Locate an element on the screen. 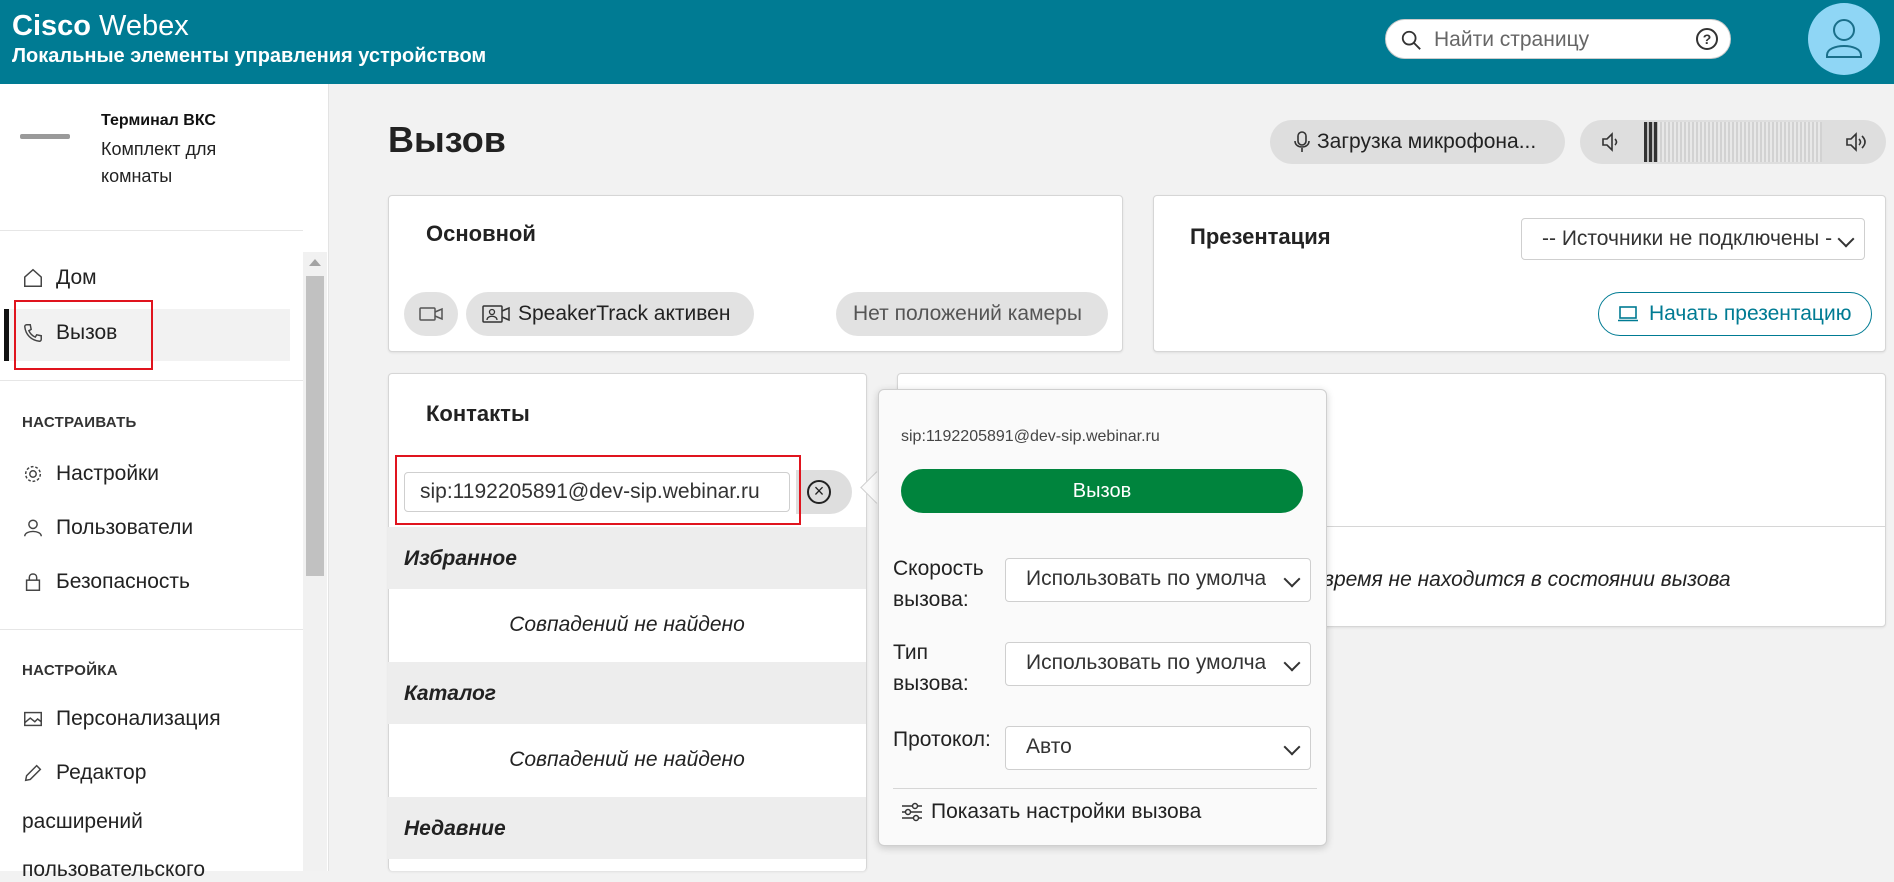 Image resolution: width=1894 pixels, height=882 pixels. sidebar-item-personalization: Персонализация is located at coordinates (121, 719).